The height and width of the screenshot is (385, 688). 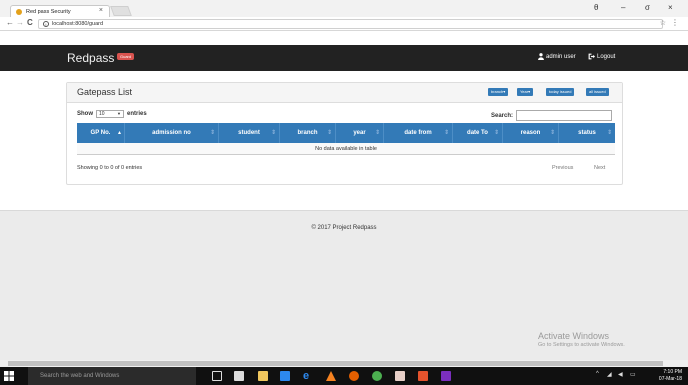 I want to click on column-header: GP No. ▴, so click(x=101, y=133).